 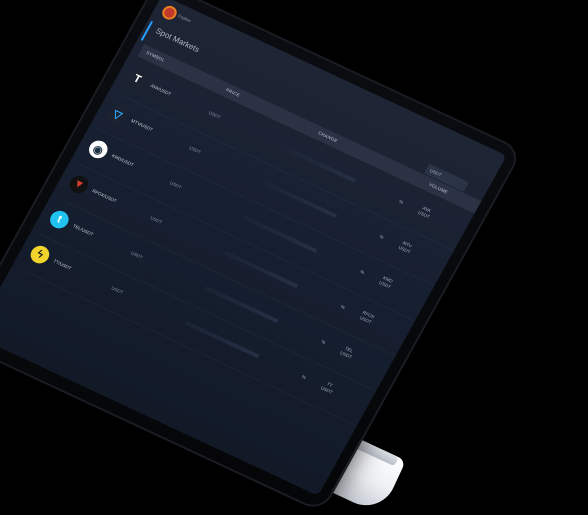 I want to click on ring-icon: ◉, so click(x=98, y=149).